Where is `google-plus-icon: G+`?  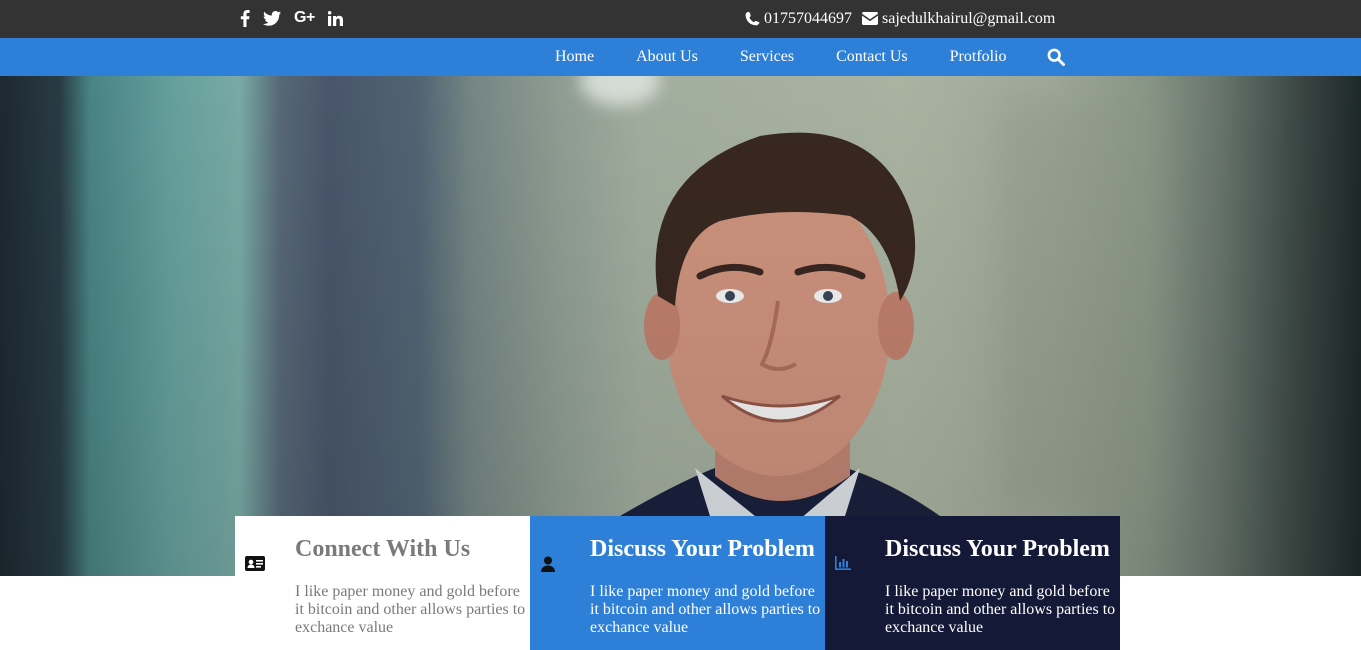 google-plus-icon: G+ is located at coordinates (304, 18).